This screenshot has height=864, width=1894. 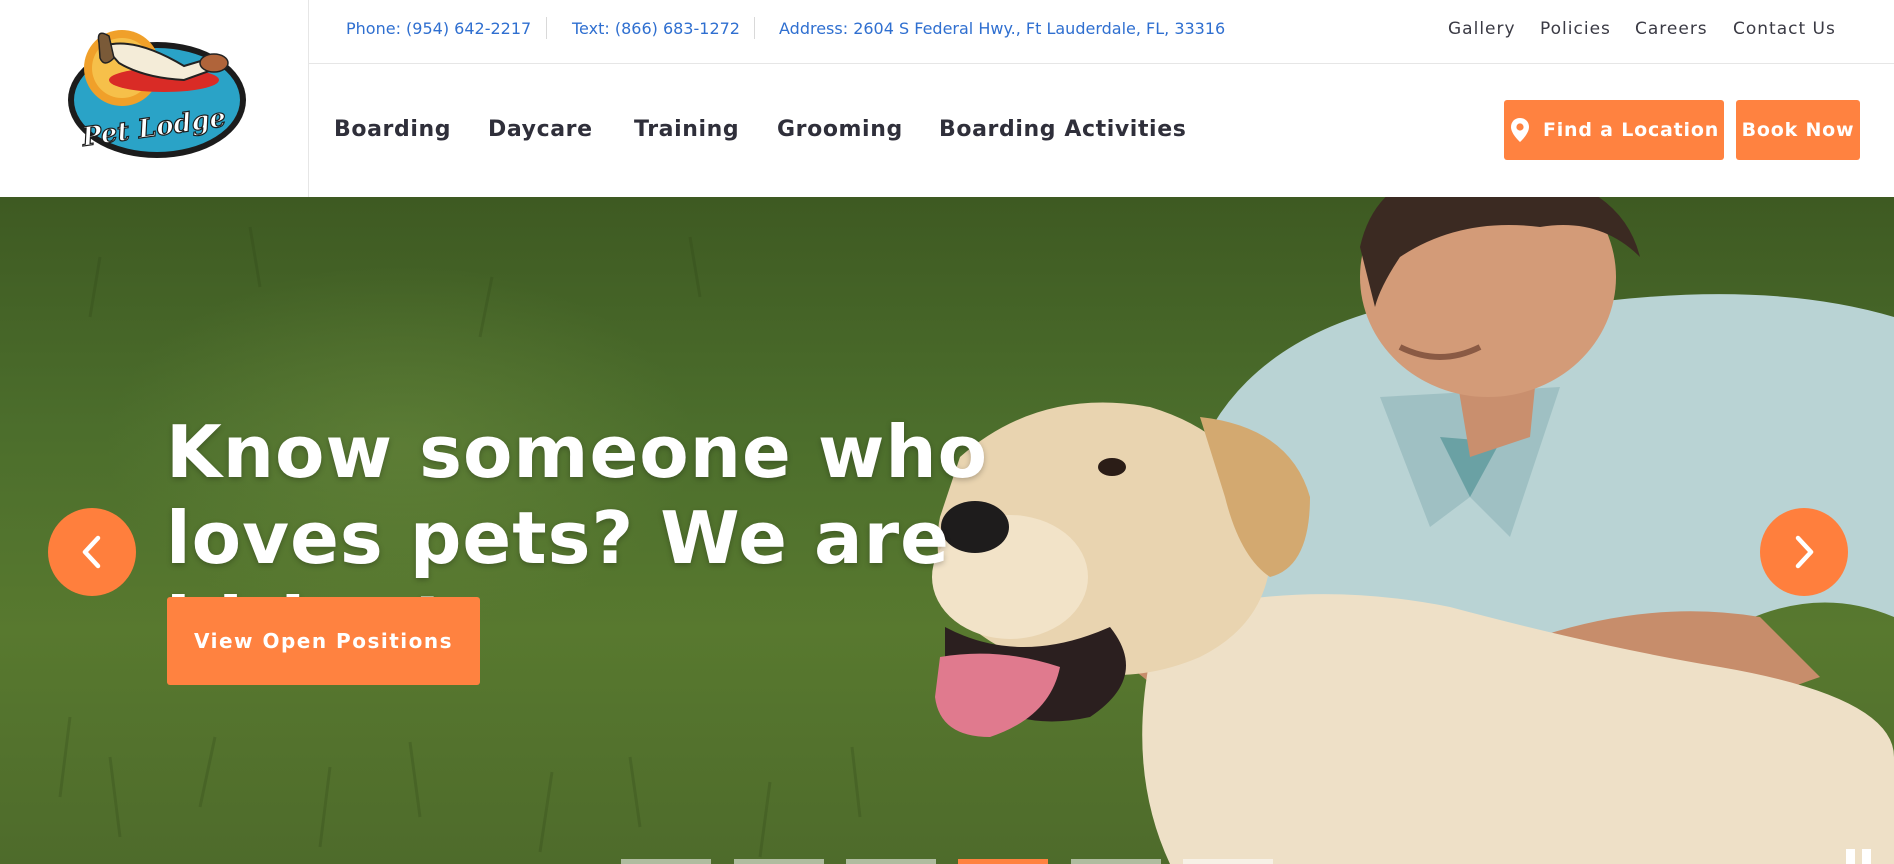 What do you see at coordinates (1671, 29) in the screenshot?
I see `careers-link: Careers` at bounding box center [1671, 29].